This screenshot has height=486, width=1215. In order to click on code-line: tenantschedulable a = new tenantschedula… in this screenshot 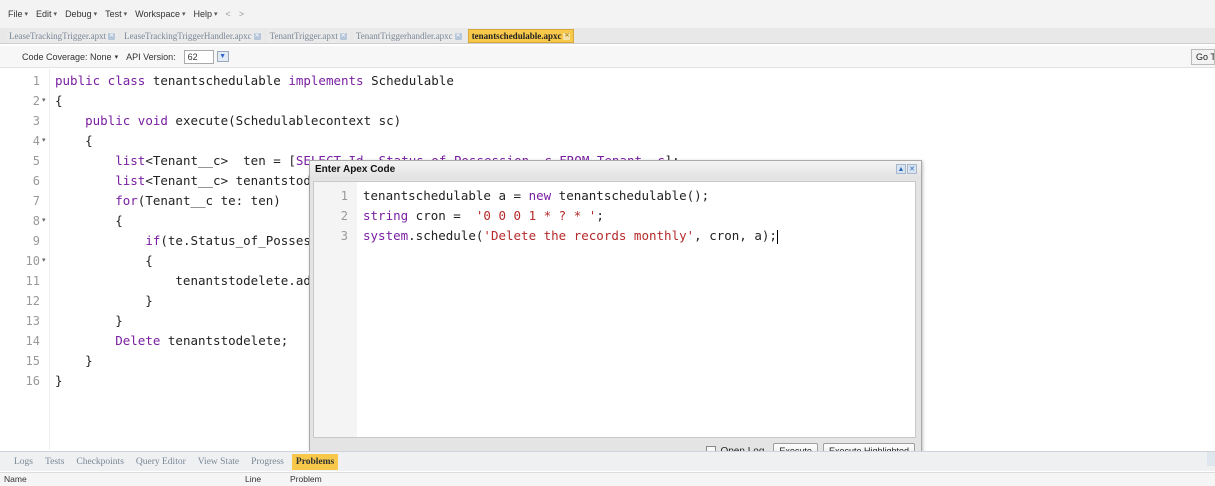, I will do `click(536, 196)`.